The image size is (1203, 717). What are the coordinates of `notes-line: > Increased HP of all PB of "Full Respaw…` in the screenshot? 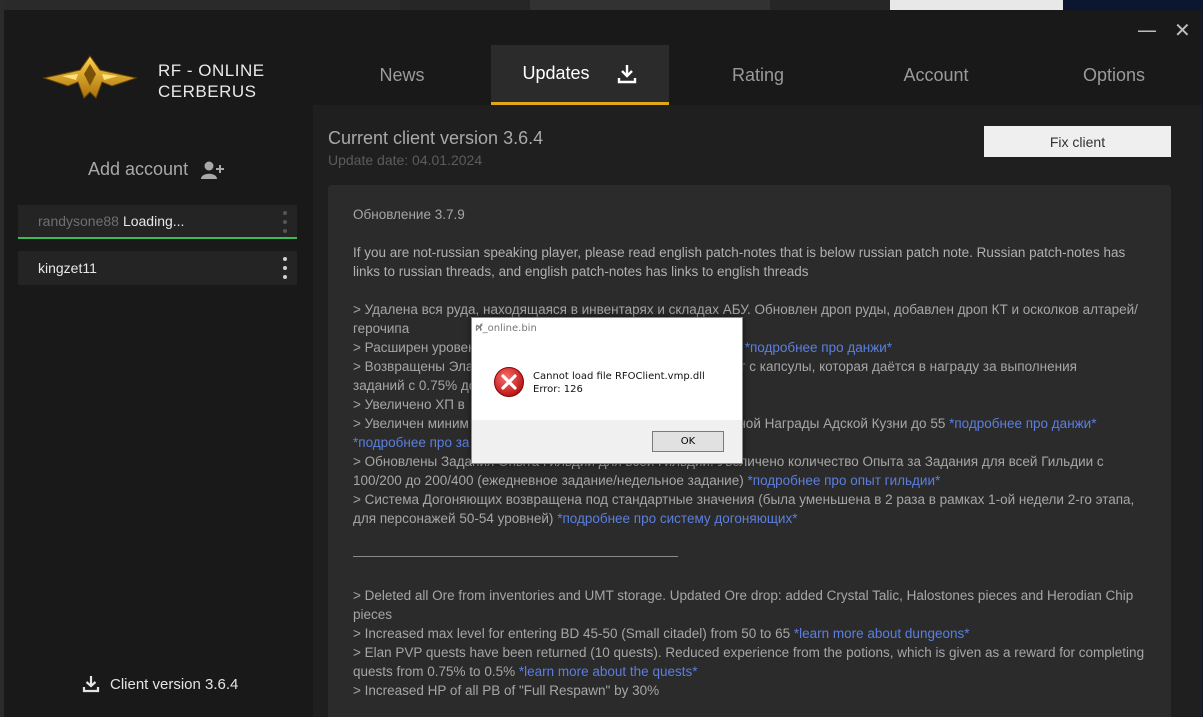 It's located at (506, 690).